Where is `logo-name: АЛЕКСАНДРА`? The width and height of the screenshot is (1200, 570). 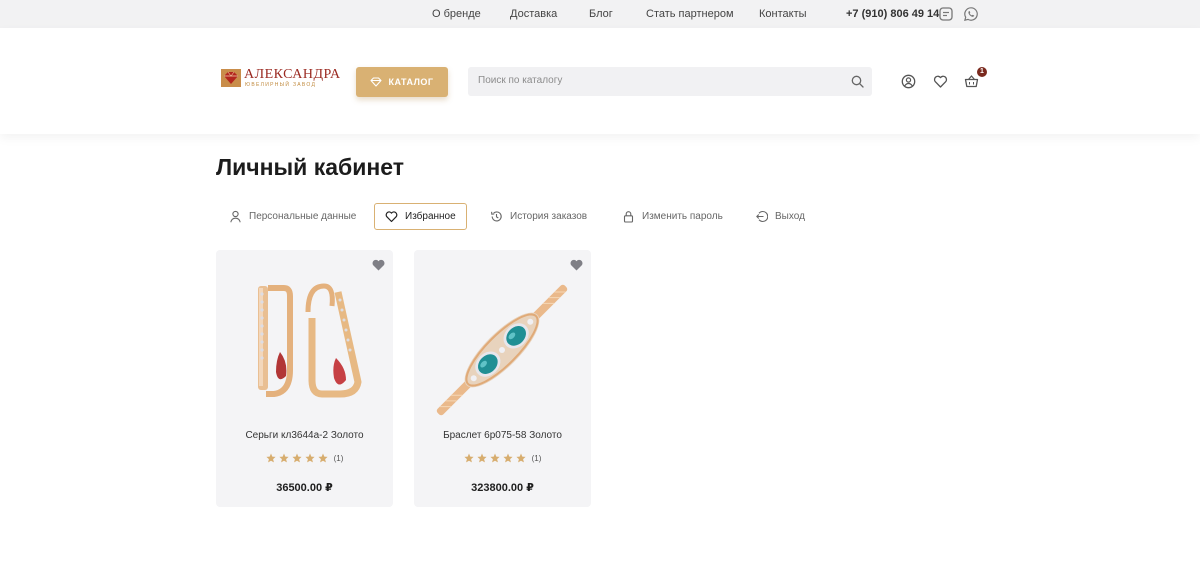
logo-name: АЛЕКСАНДРА is located at coordinates (292, 74).